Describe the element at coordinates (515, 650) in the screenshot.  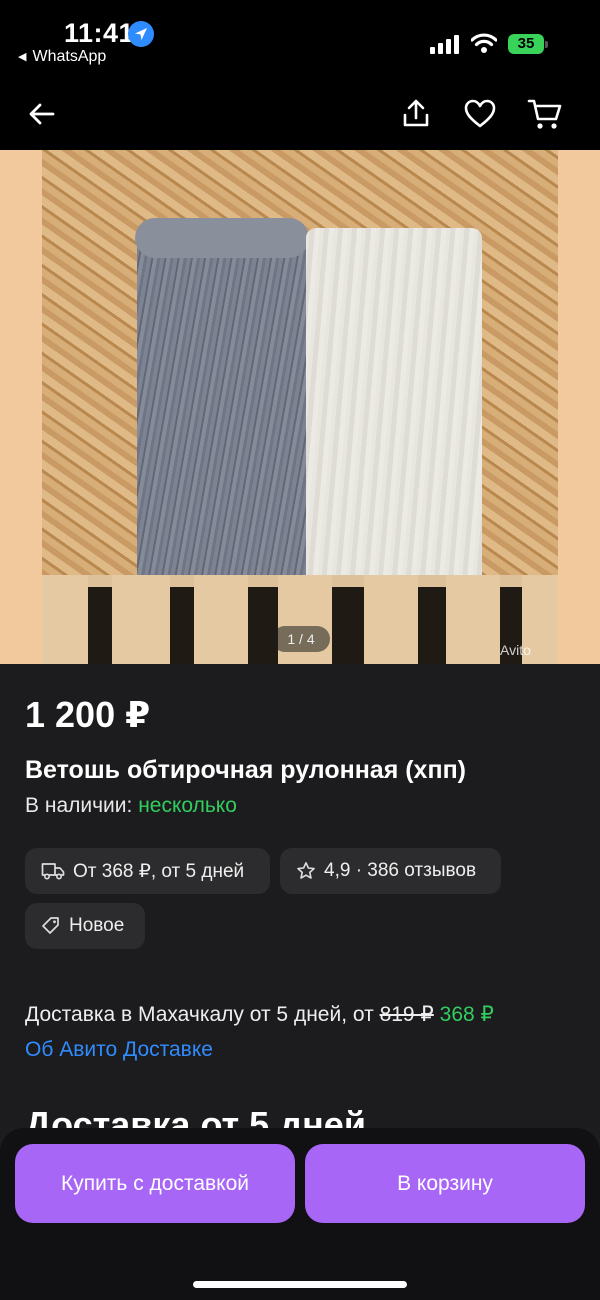
I see `avito-watermark: Avito` at that location.